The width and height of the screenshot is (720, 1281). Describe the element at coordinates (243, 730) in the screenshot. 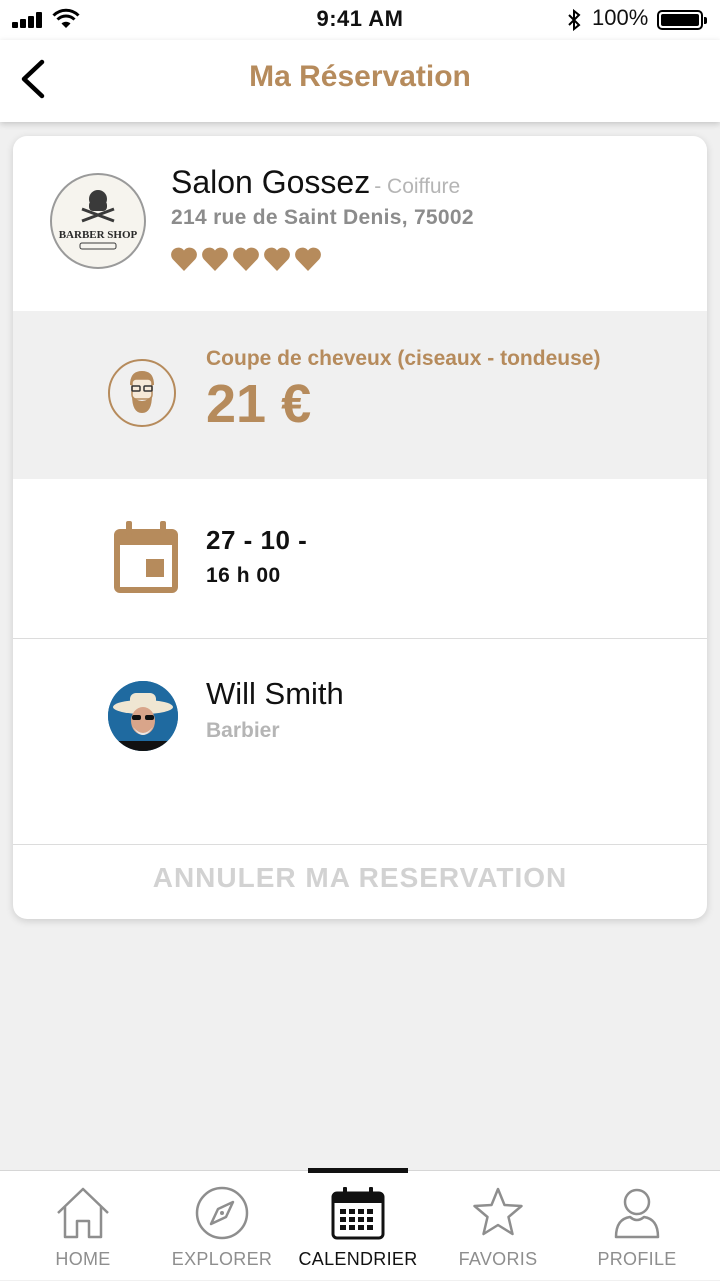

I see `barber-role: Barbier` at that location.